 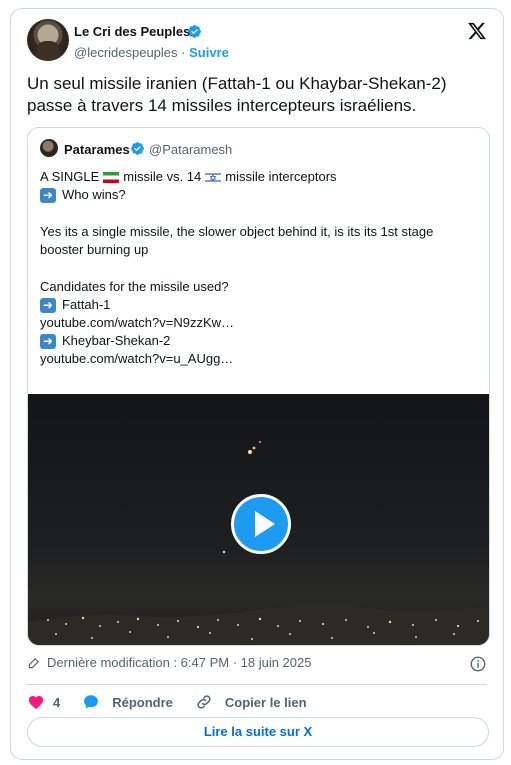 What do you see at coordinates (134, 286) in the screenshot?
I see `quoted-candidates-title: Candidates for the missile used?` at bounding box center [134, 286].